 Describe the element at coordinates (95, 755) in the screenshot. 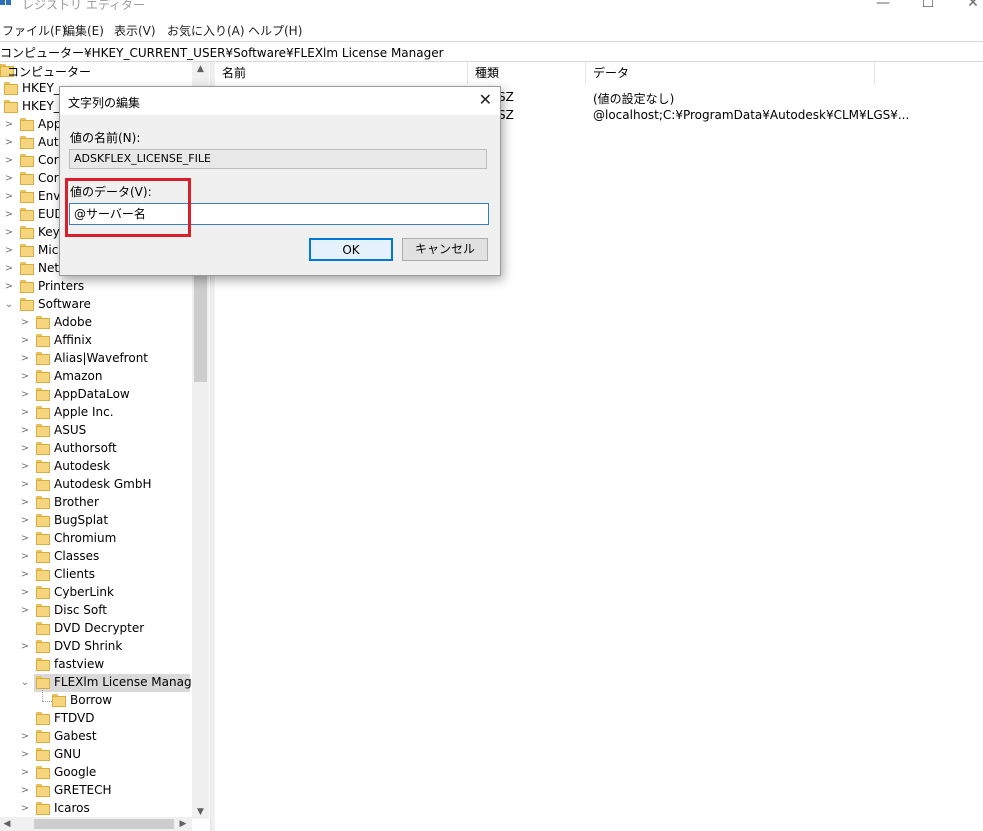

I see `tree-item: > GNU` at that location.